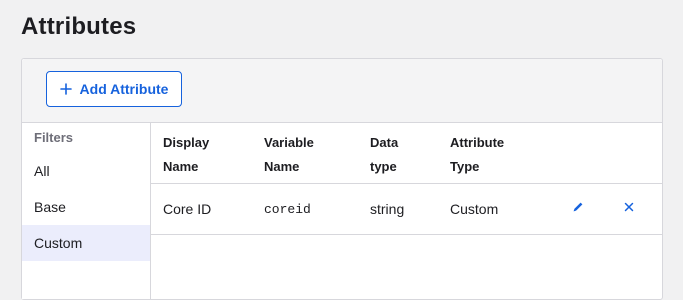 This screenshot has height=300, width=683. I want to click on add-attribute-label: Add Attribute, so click(124, 89).